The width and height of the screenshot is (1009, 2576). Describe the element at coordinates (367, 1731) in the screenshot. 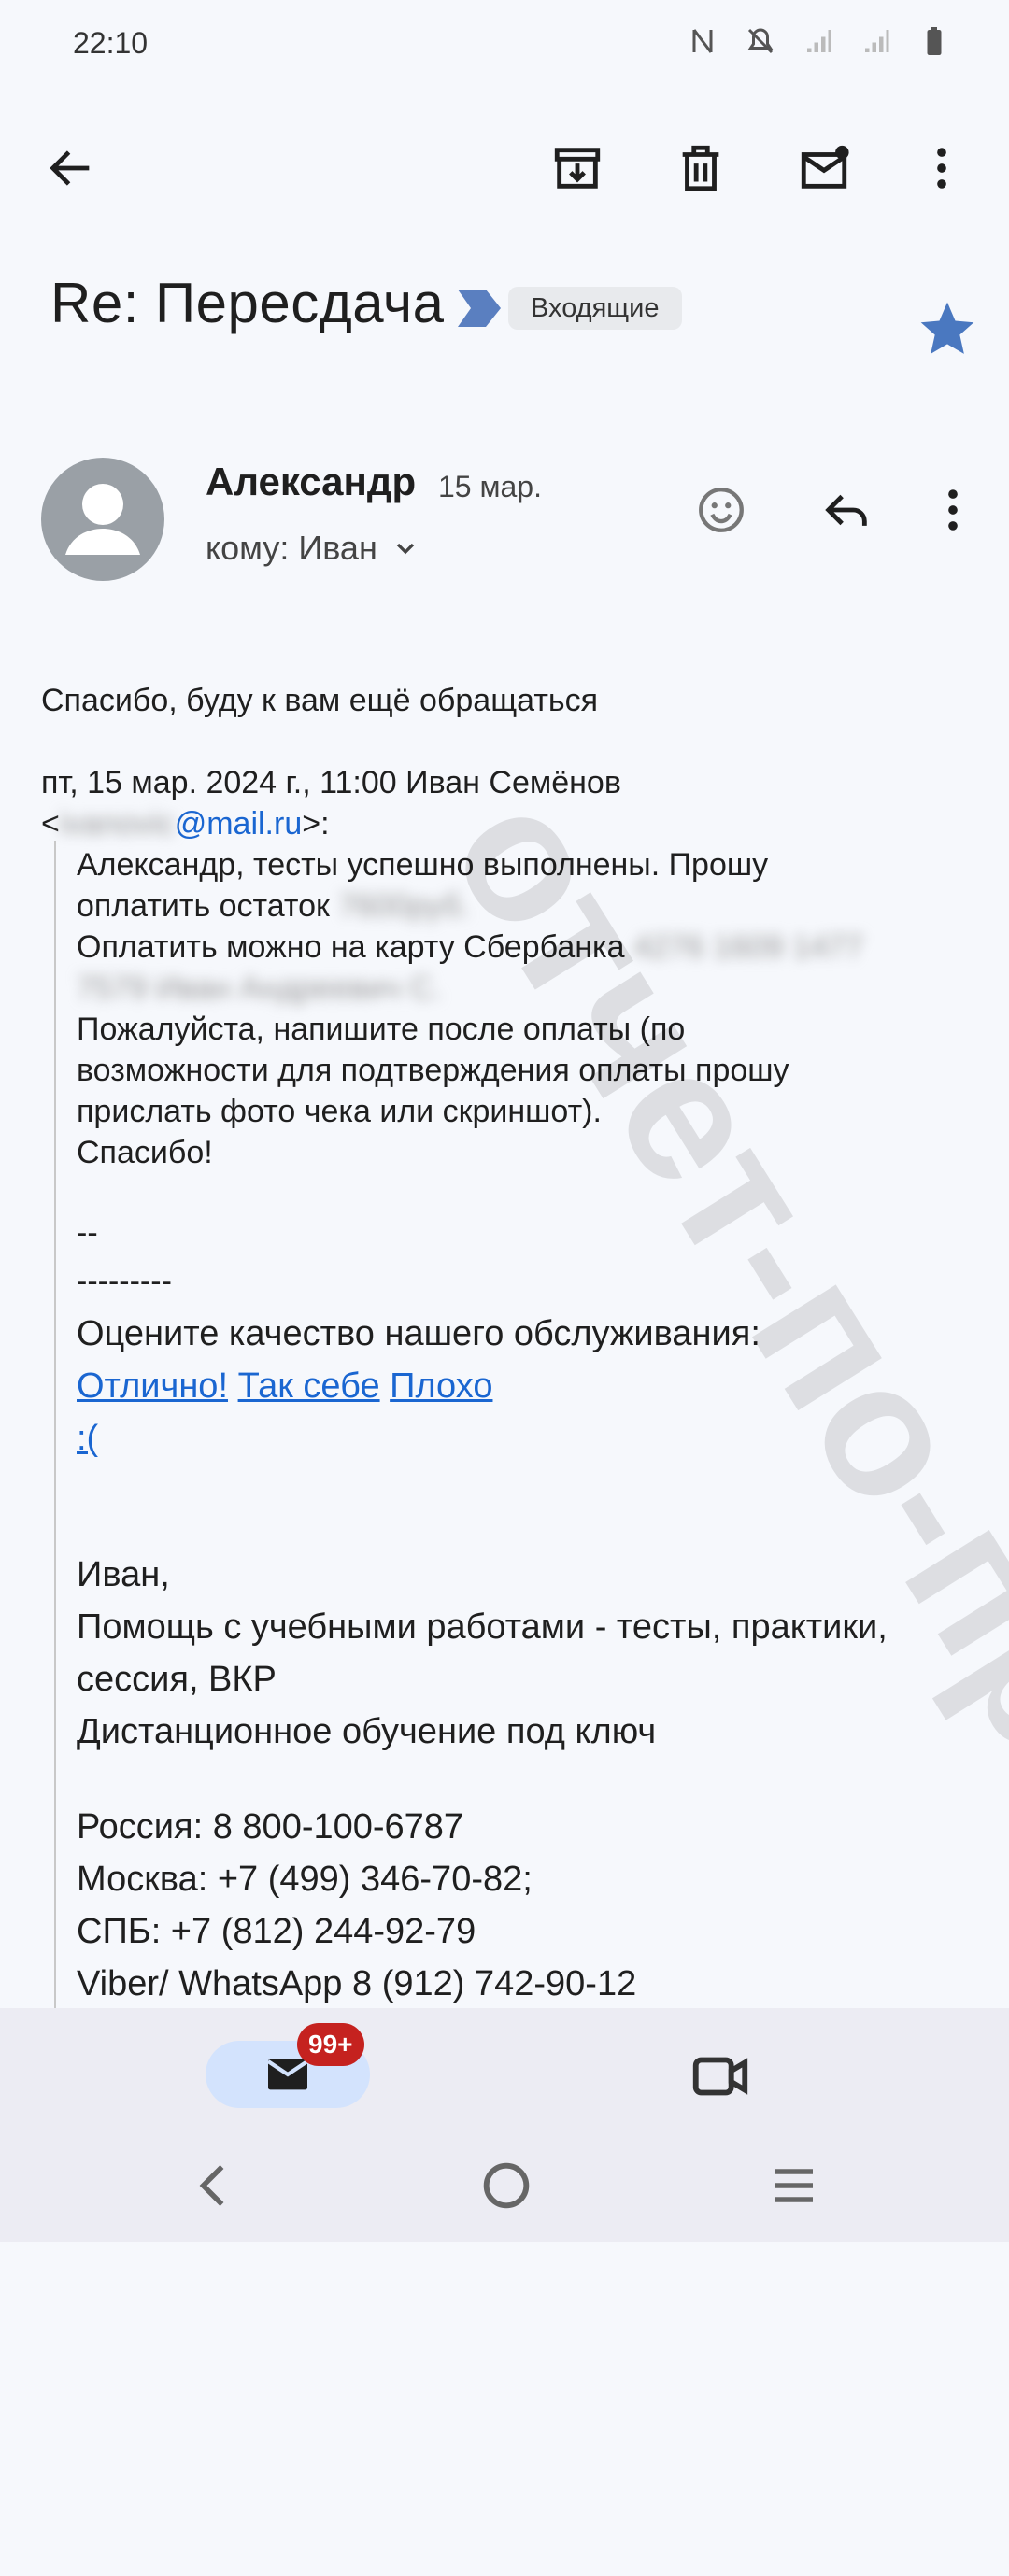

I see `signature-line: Дистанционное обучение под ключ` at that location.